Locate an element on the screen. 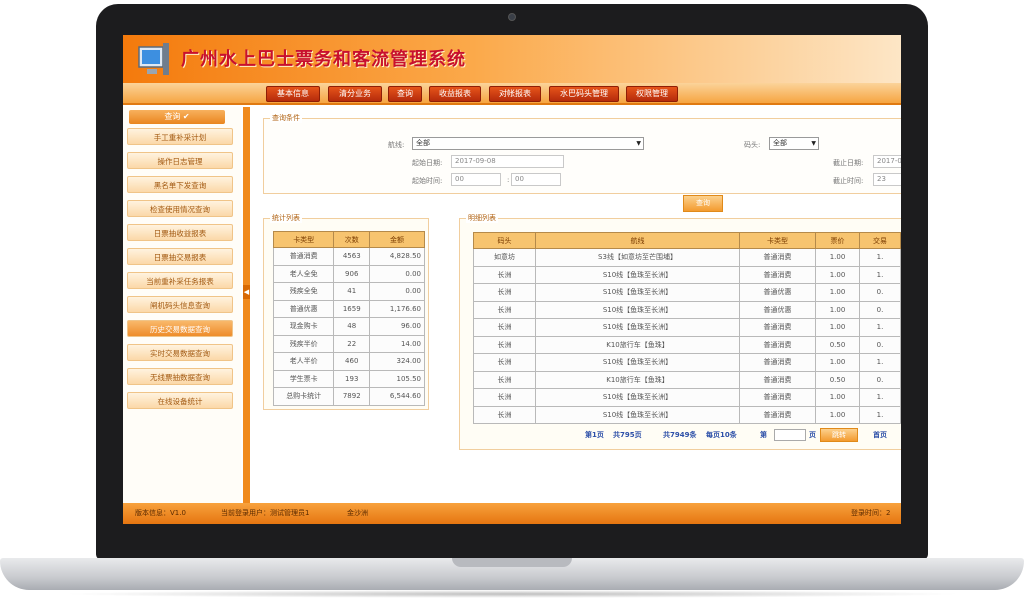  sidebar-item-wireless-data: 无线票抽数据查询 is located at coordinates (180, 376).